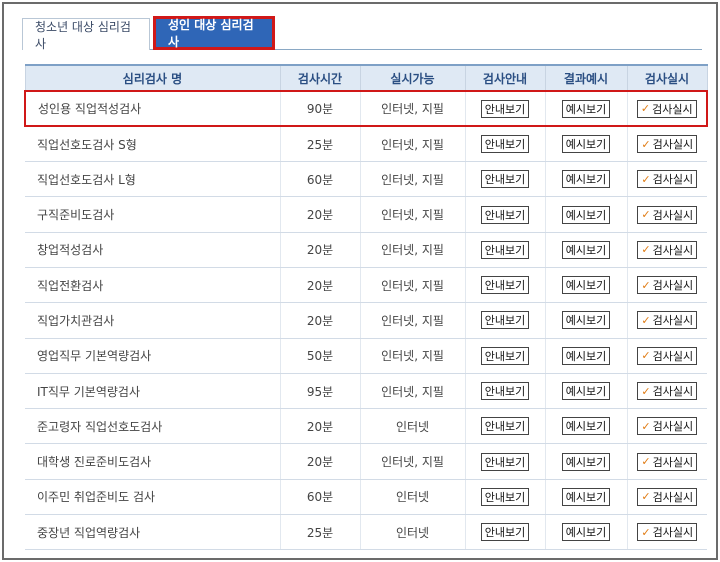 This screenshot has height=562, width=720. I want to click on table-row: 직업선호도검사 S형 25분 인터넷, 지필 안내보기 예시보기 ✓ 검사실시, so click(366, 144).